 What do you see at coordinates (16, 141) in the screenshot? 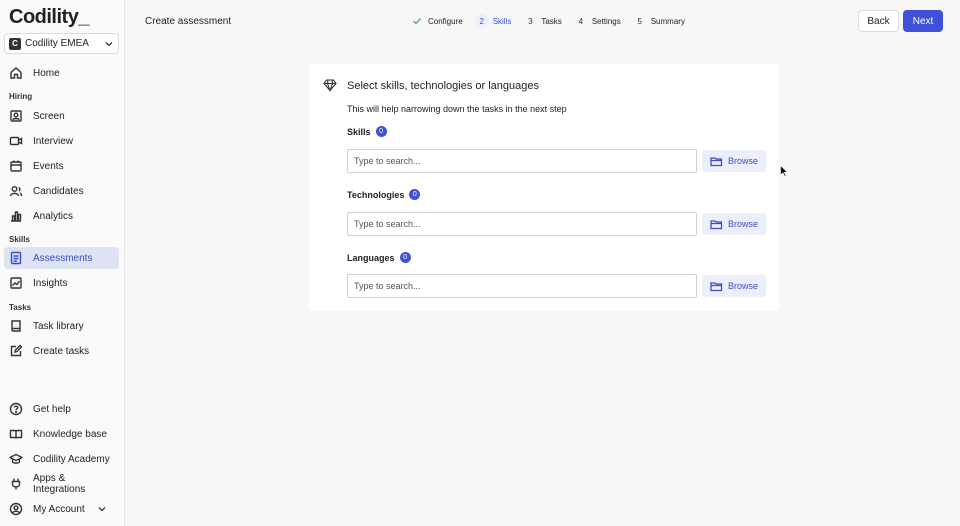
I see `video-camera-icon` at bounding box center [16, 141].